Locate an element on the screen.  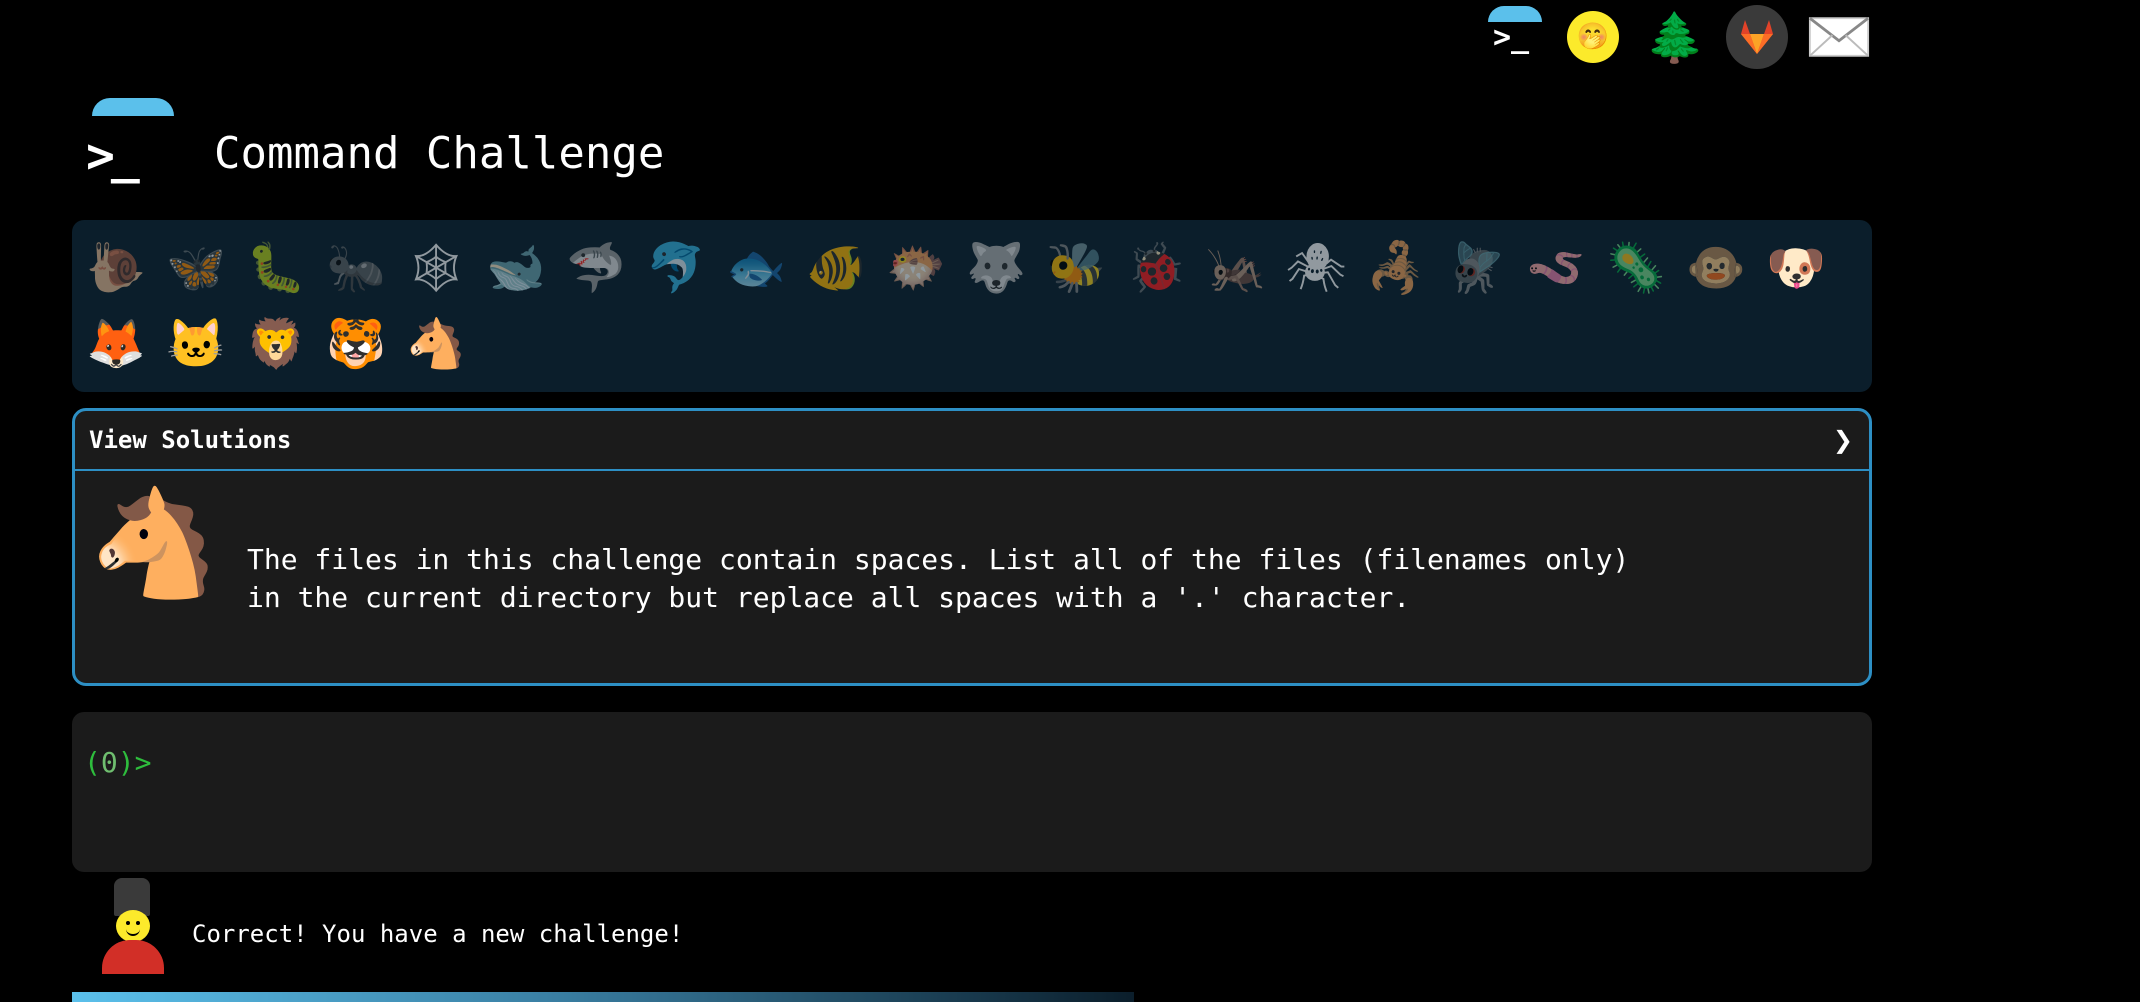
chevron-right-icon: ❯ is located at coordinates (1842, 440).